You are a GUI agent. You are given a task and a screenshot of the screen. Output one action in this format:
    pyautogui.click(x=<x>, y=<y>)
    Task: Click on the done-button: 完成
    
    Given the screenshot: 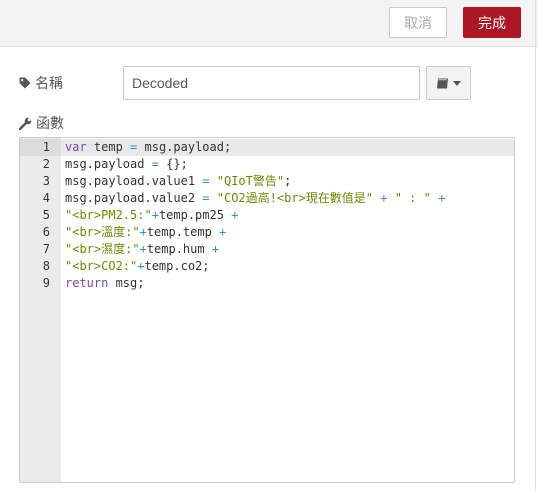 What is the action you would take?
    pyautogui.click(x=492, y=22)
    